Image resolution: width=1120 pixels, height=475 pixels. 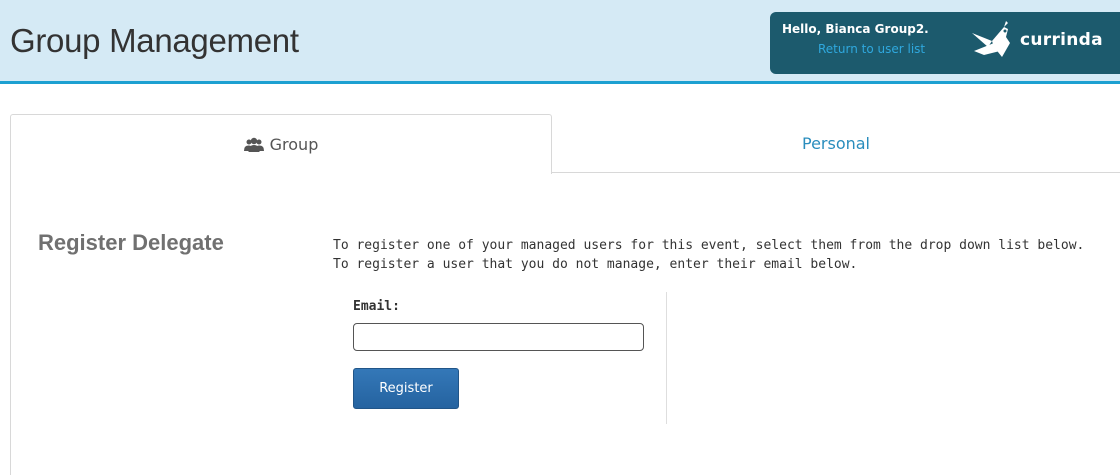 I want to click on tab-group: Group, so click(x=281, y=144).